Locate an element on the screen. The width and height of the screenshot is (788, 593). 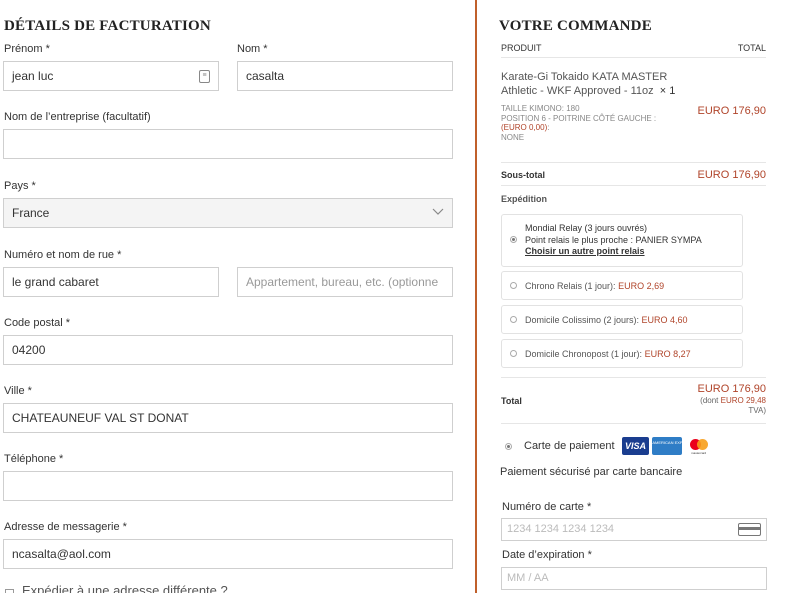
mastercard-icon: mastercard is located at coordinates (699, 446).